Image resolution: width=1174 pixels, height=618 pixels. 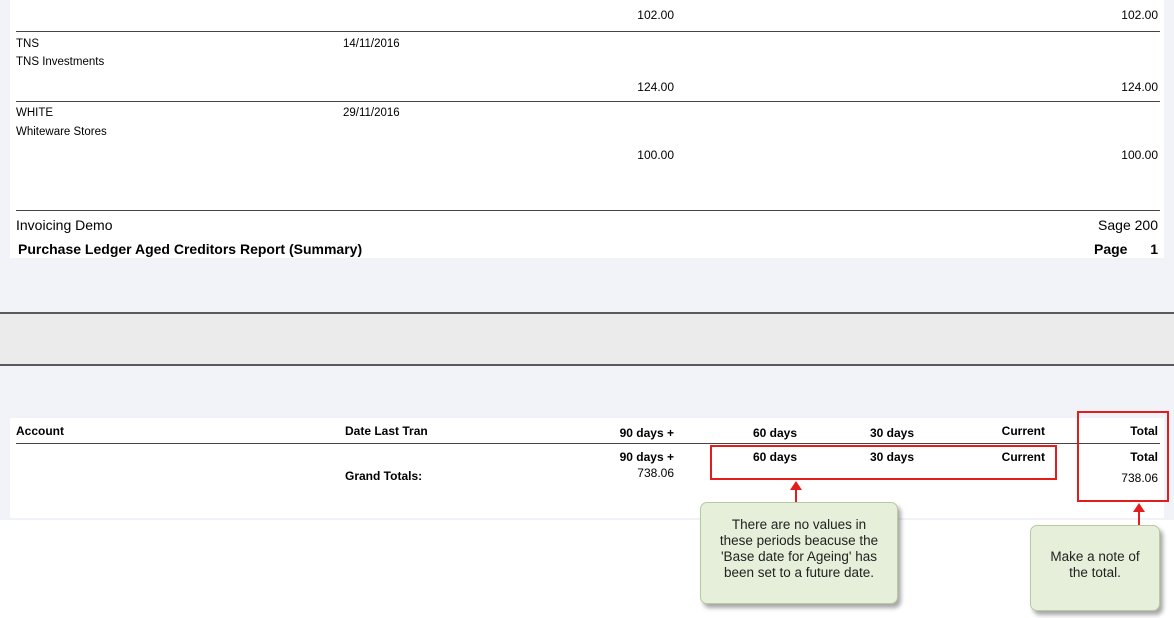 What do you see at coordinates (60, 62) in the screenshot?
I see `supplier-name: TNS Investments` at bounding box center [60, 62].